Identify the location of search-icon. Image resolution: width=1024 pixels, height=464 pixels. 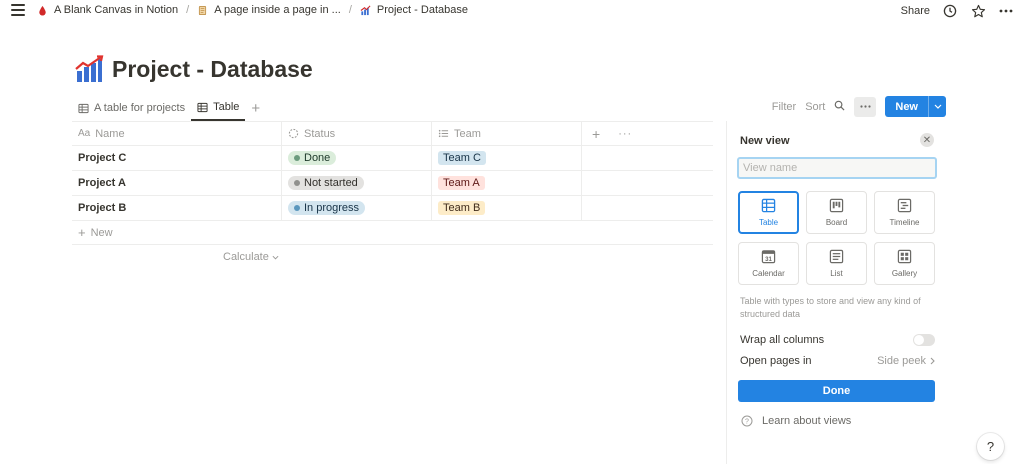
(839, 107).